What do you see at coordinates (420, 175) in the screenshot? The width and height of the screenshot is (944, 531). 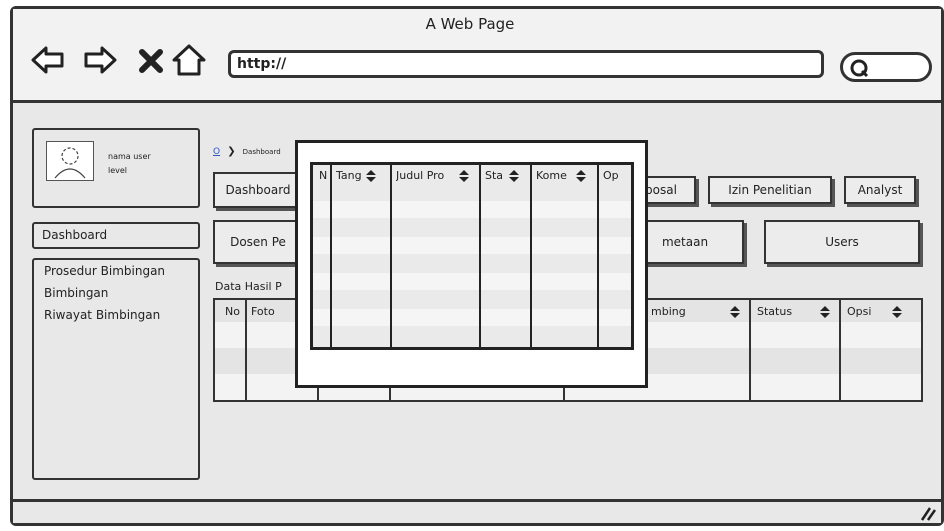 I see `modal-column-header-judul-proposal: Judul Pro` at bounding box center [420, 175].